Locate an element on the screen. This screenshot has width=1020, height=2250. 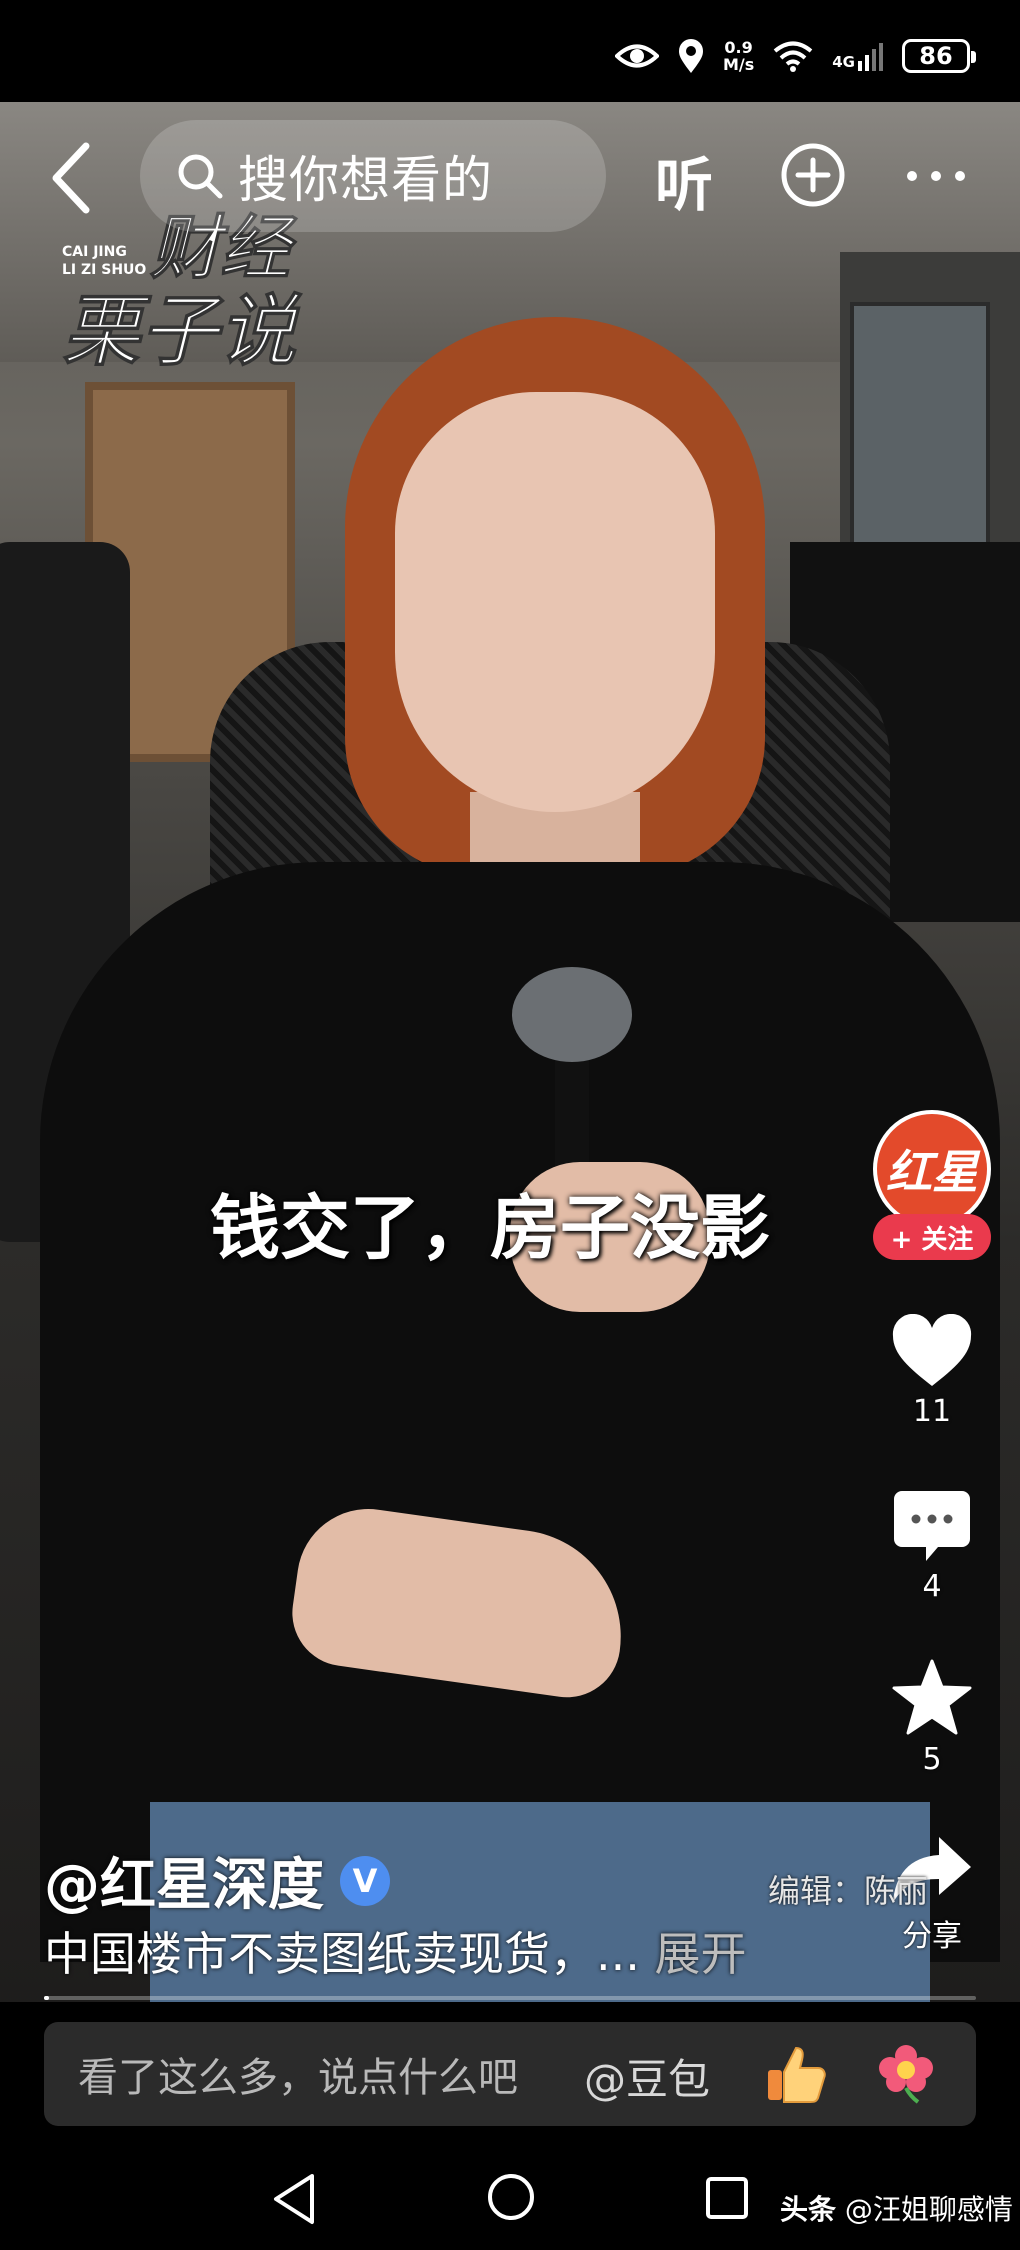
signal-bars-icon is located at coordinates (870, 57).